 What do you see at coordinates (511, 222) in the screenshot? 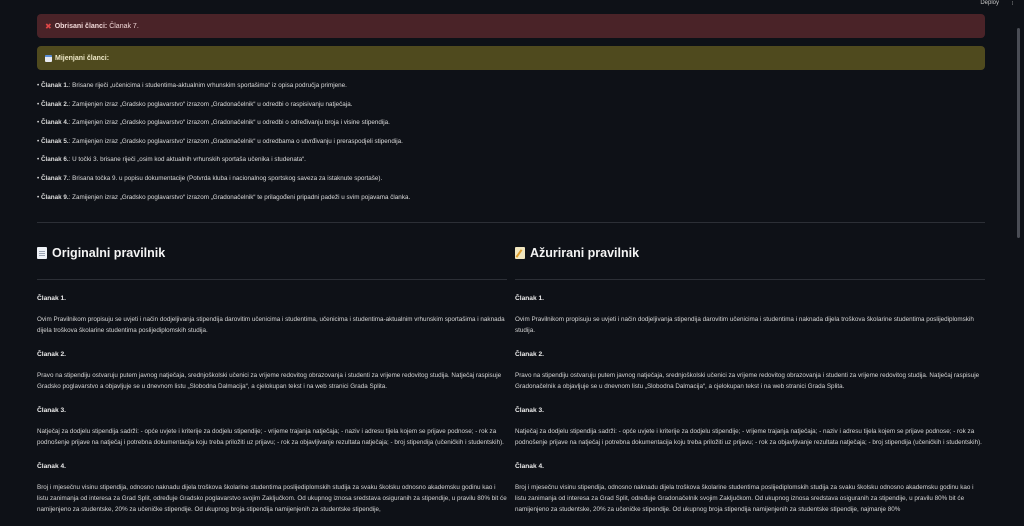
I see `section-divider` at bounding box center [511, 222].